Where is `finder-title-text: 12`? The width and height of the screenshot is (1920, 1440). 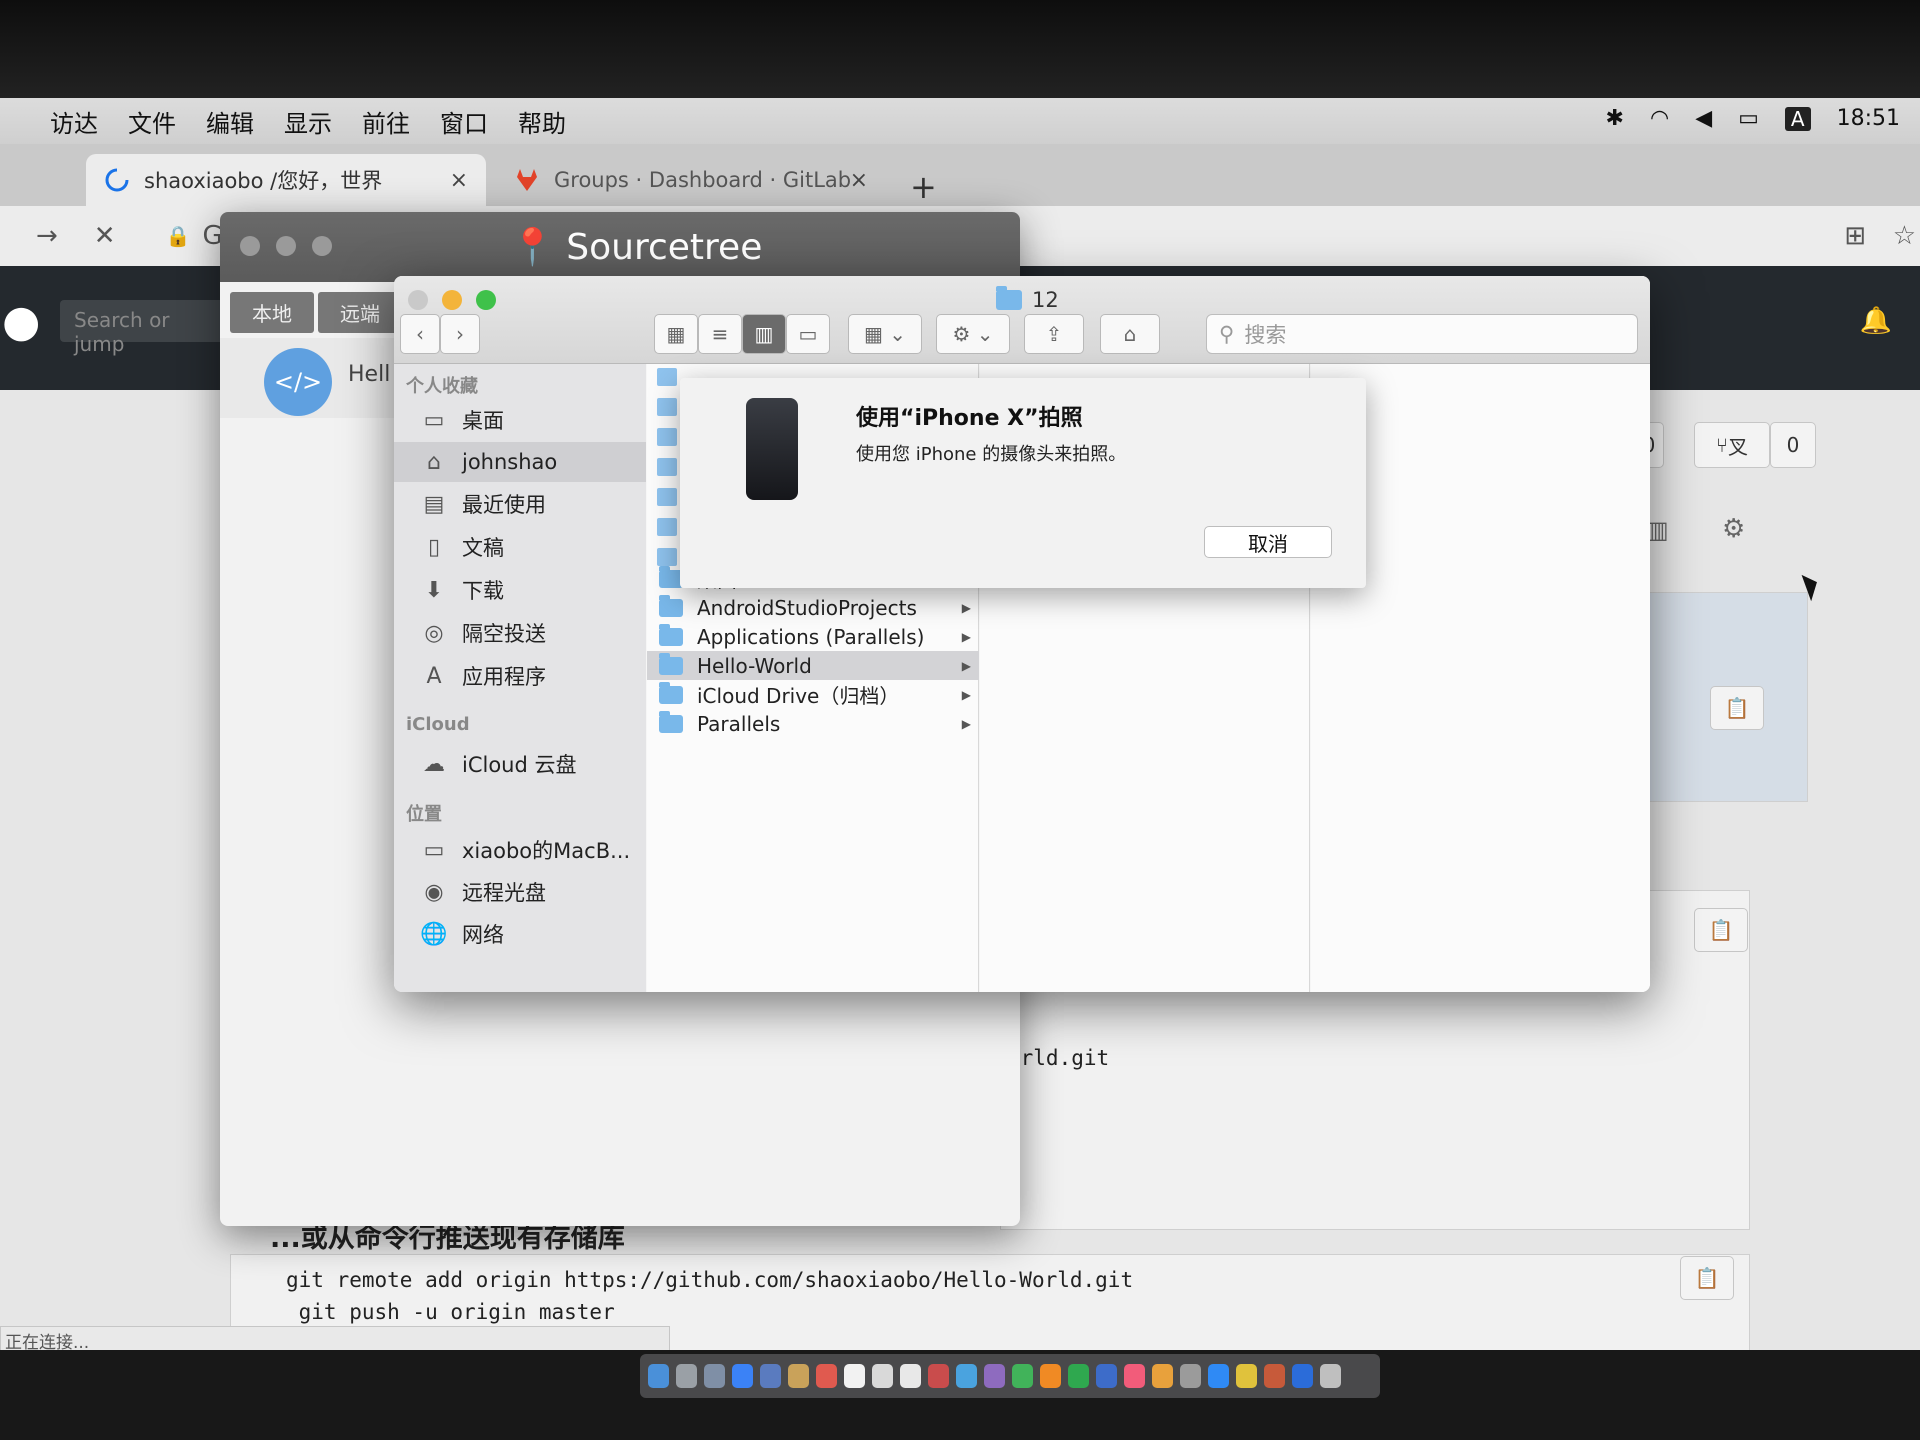 finder-title-text: 12 is located at coordinates (1045, 300).